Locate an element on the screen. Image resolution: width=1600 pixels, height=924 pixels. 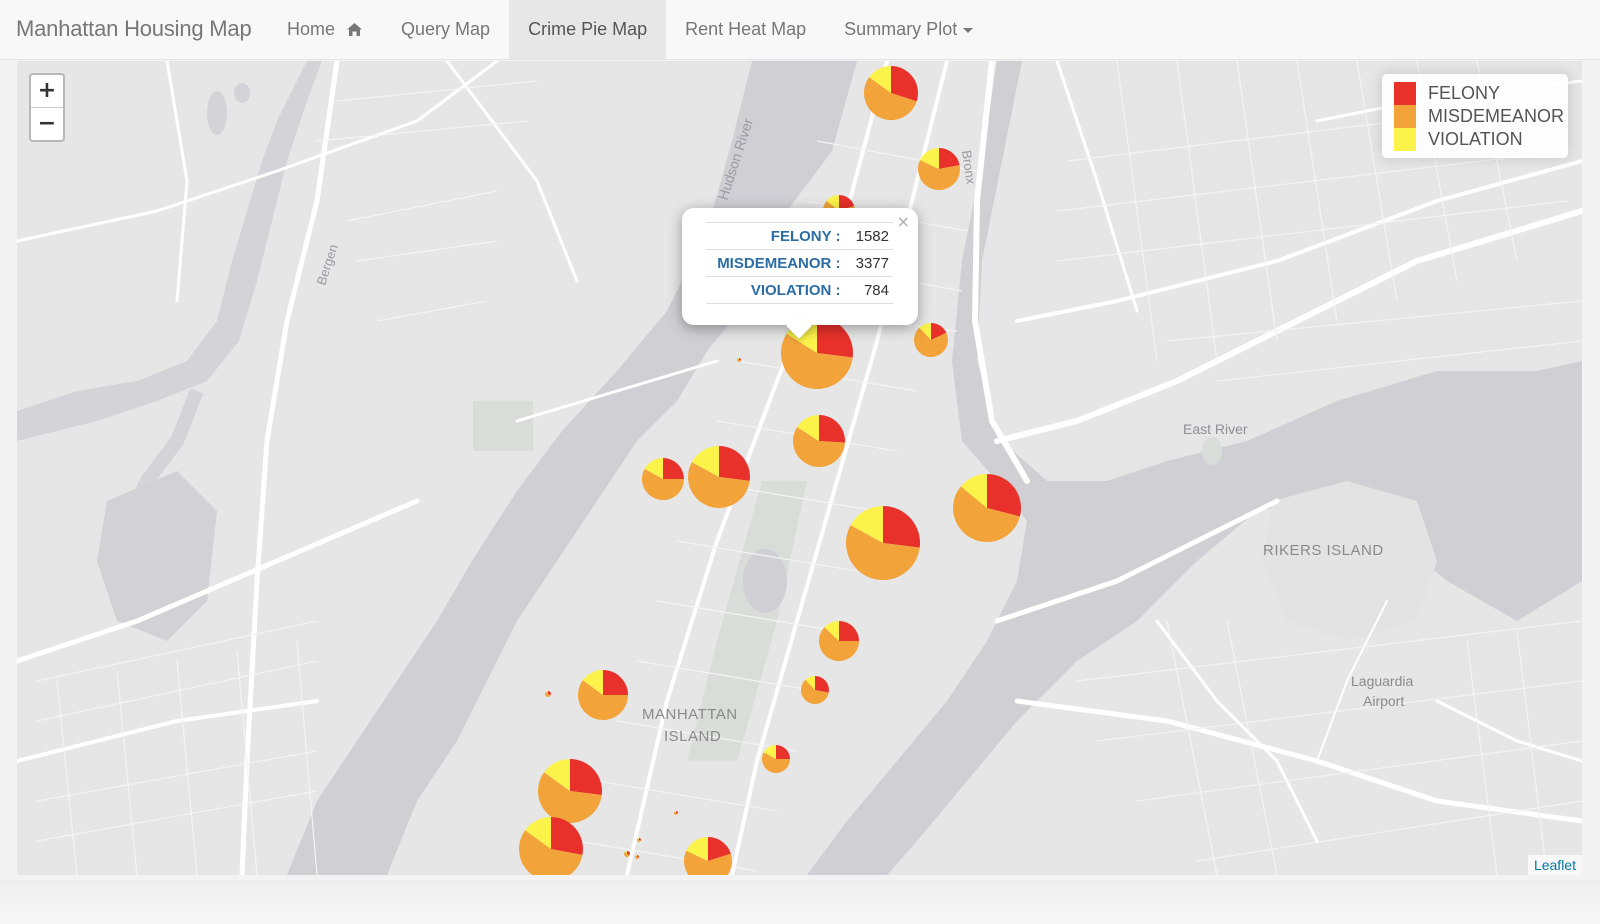
zoom-in-button: + is located at coordinates (47, 91).